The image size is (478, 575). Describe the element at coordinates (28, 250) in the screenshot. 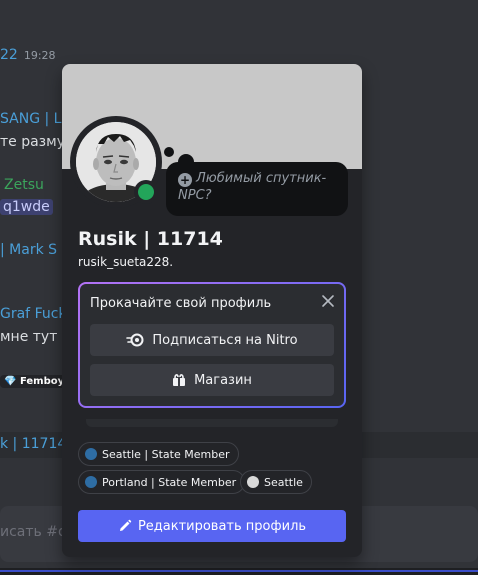

I see `chat-username: | Mark S` at that location.